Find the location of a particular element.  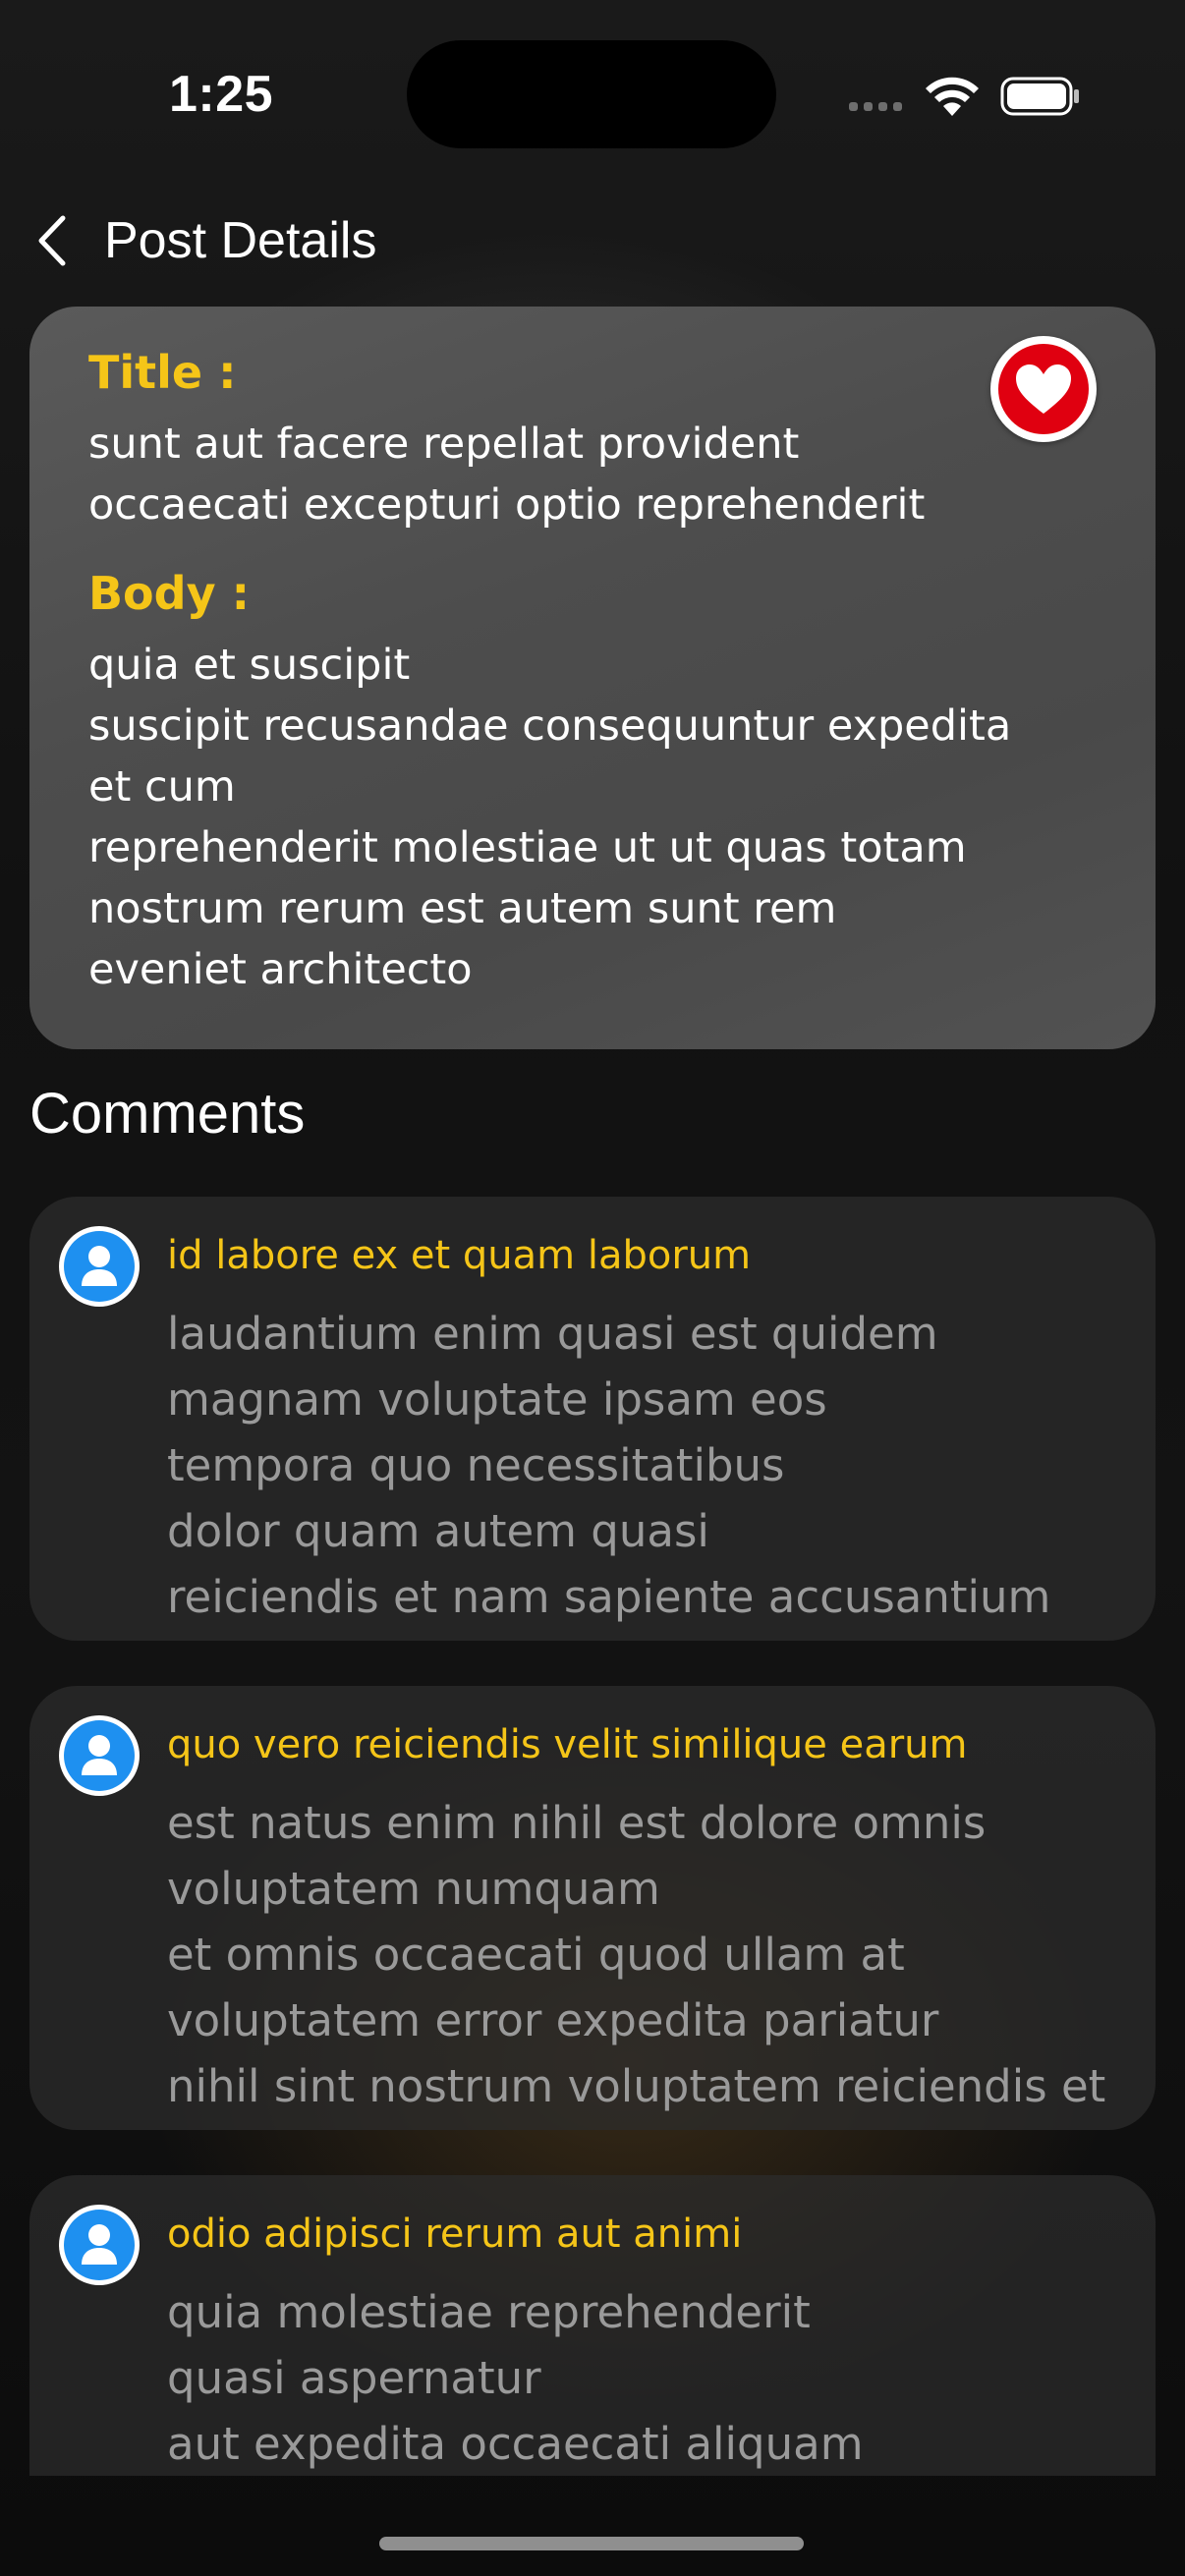

comment-name: id labore ex et quam laborum is located at coordinates (460, 1255).